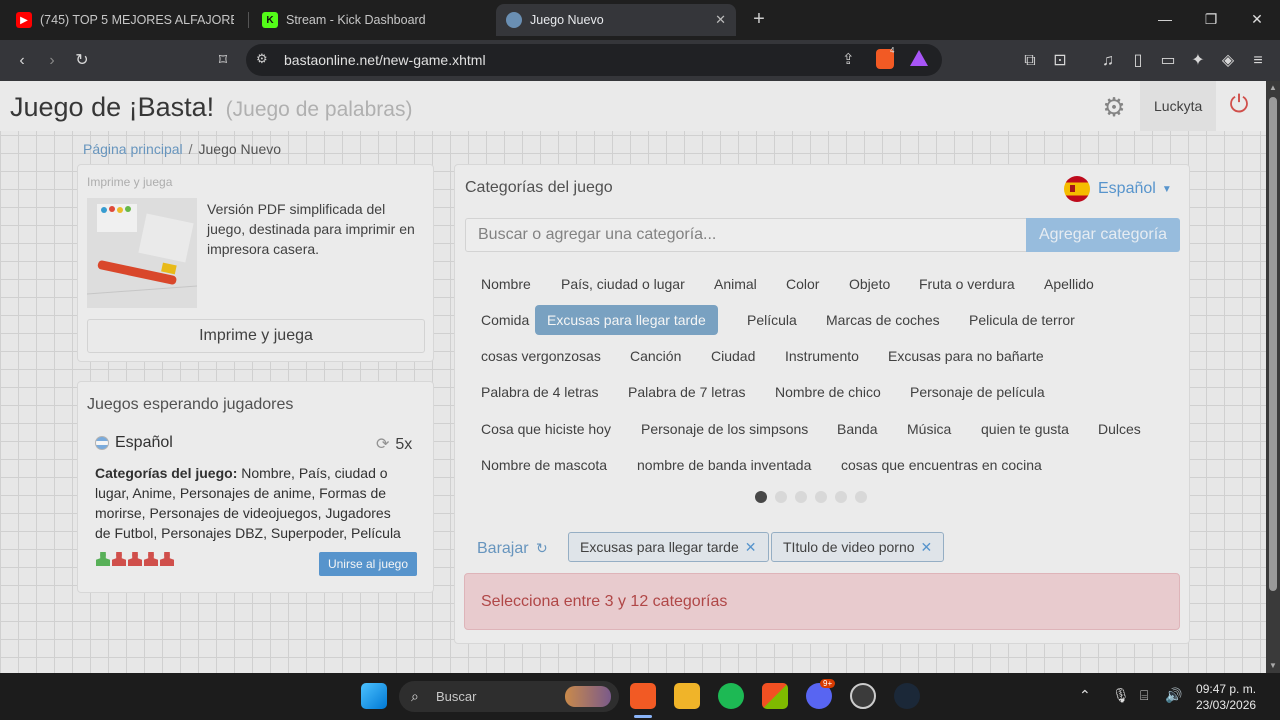 The height and width of the screenshot is (720, 1280). What do you see at coordinates (687, 696) in the screenshot?
I see `file-explorer-icon` at bounding box center [687, 696].